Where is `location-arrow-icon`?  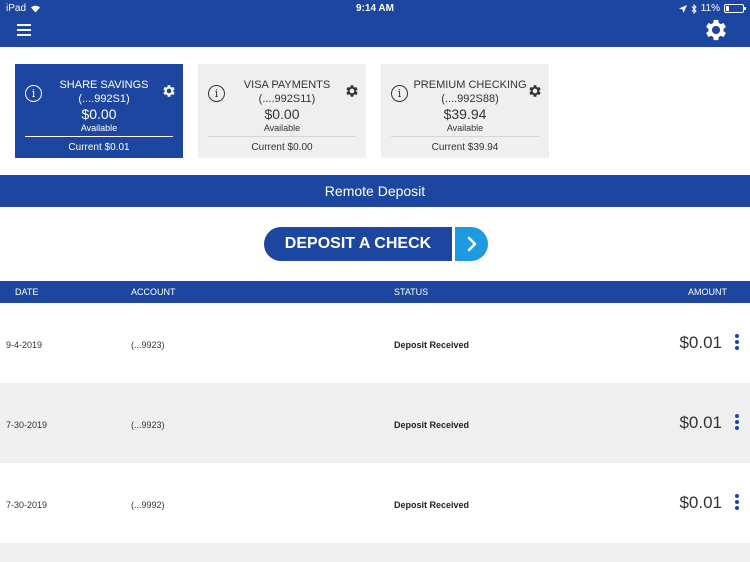
location-arrow-icon is located at coordinates (682, 8).